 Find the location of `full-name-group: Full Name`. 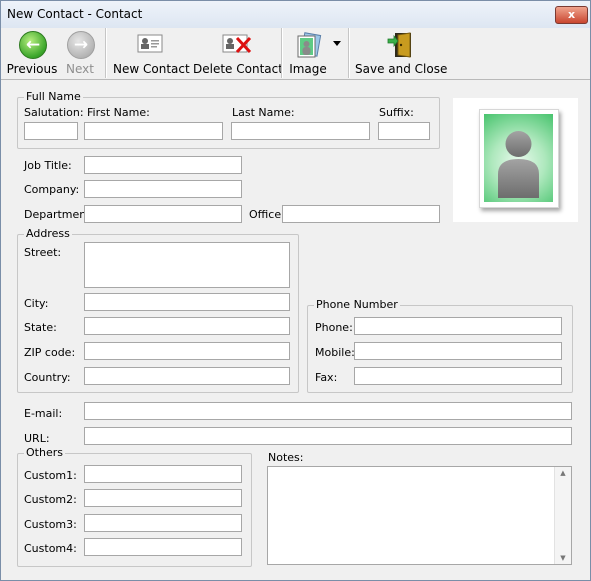

full-name-group: Full Name is located at coordinates (228, 119).